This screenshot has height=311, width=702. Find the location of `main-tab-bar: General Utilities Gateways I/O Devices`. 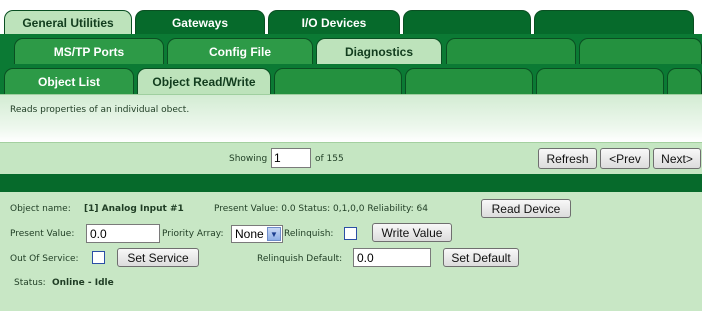

main-tab-bar: General Utilities Gateways I/O Devices is located at coordinates (351, 17).